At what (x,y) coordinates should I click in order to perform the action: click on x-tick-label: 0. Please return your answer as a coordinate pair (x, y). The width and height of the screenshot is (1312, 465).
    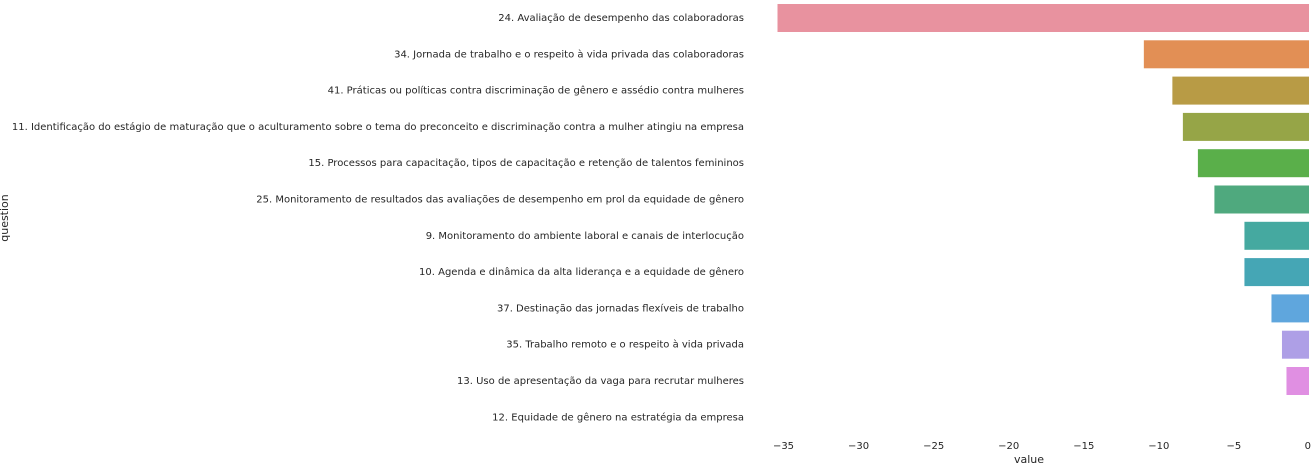
    Looking at the image, I should click on (1308, 446).